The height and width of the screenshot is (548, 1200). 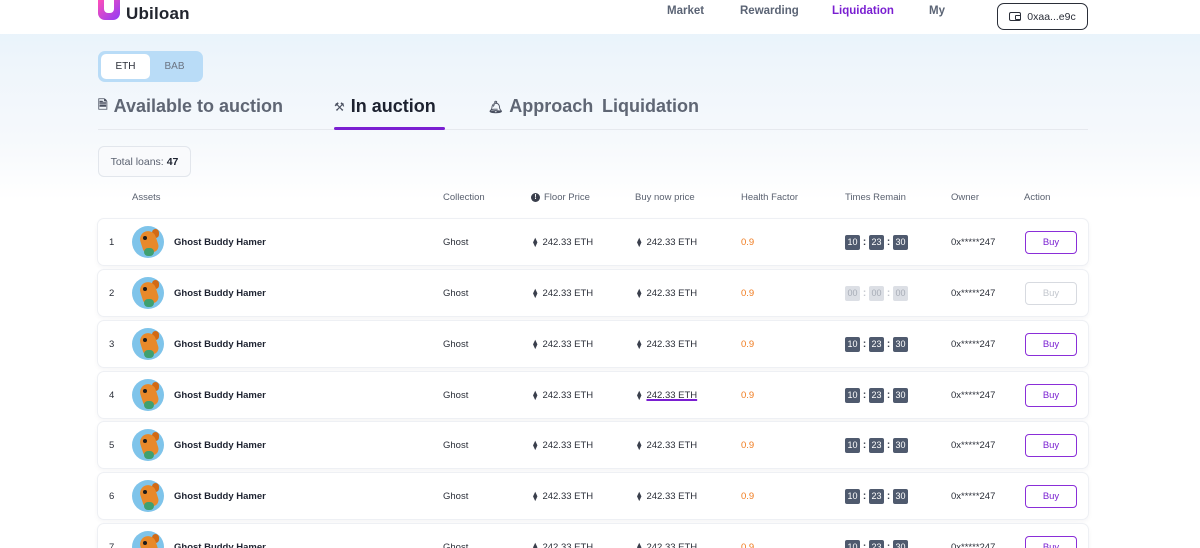 What do you see at coordinates (535, 197) in the screenshot?
I see `info-icon: !` at bounding box center [535, 197].